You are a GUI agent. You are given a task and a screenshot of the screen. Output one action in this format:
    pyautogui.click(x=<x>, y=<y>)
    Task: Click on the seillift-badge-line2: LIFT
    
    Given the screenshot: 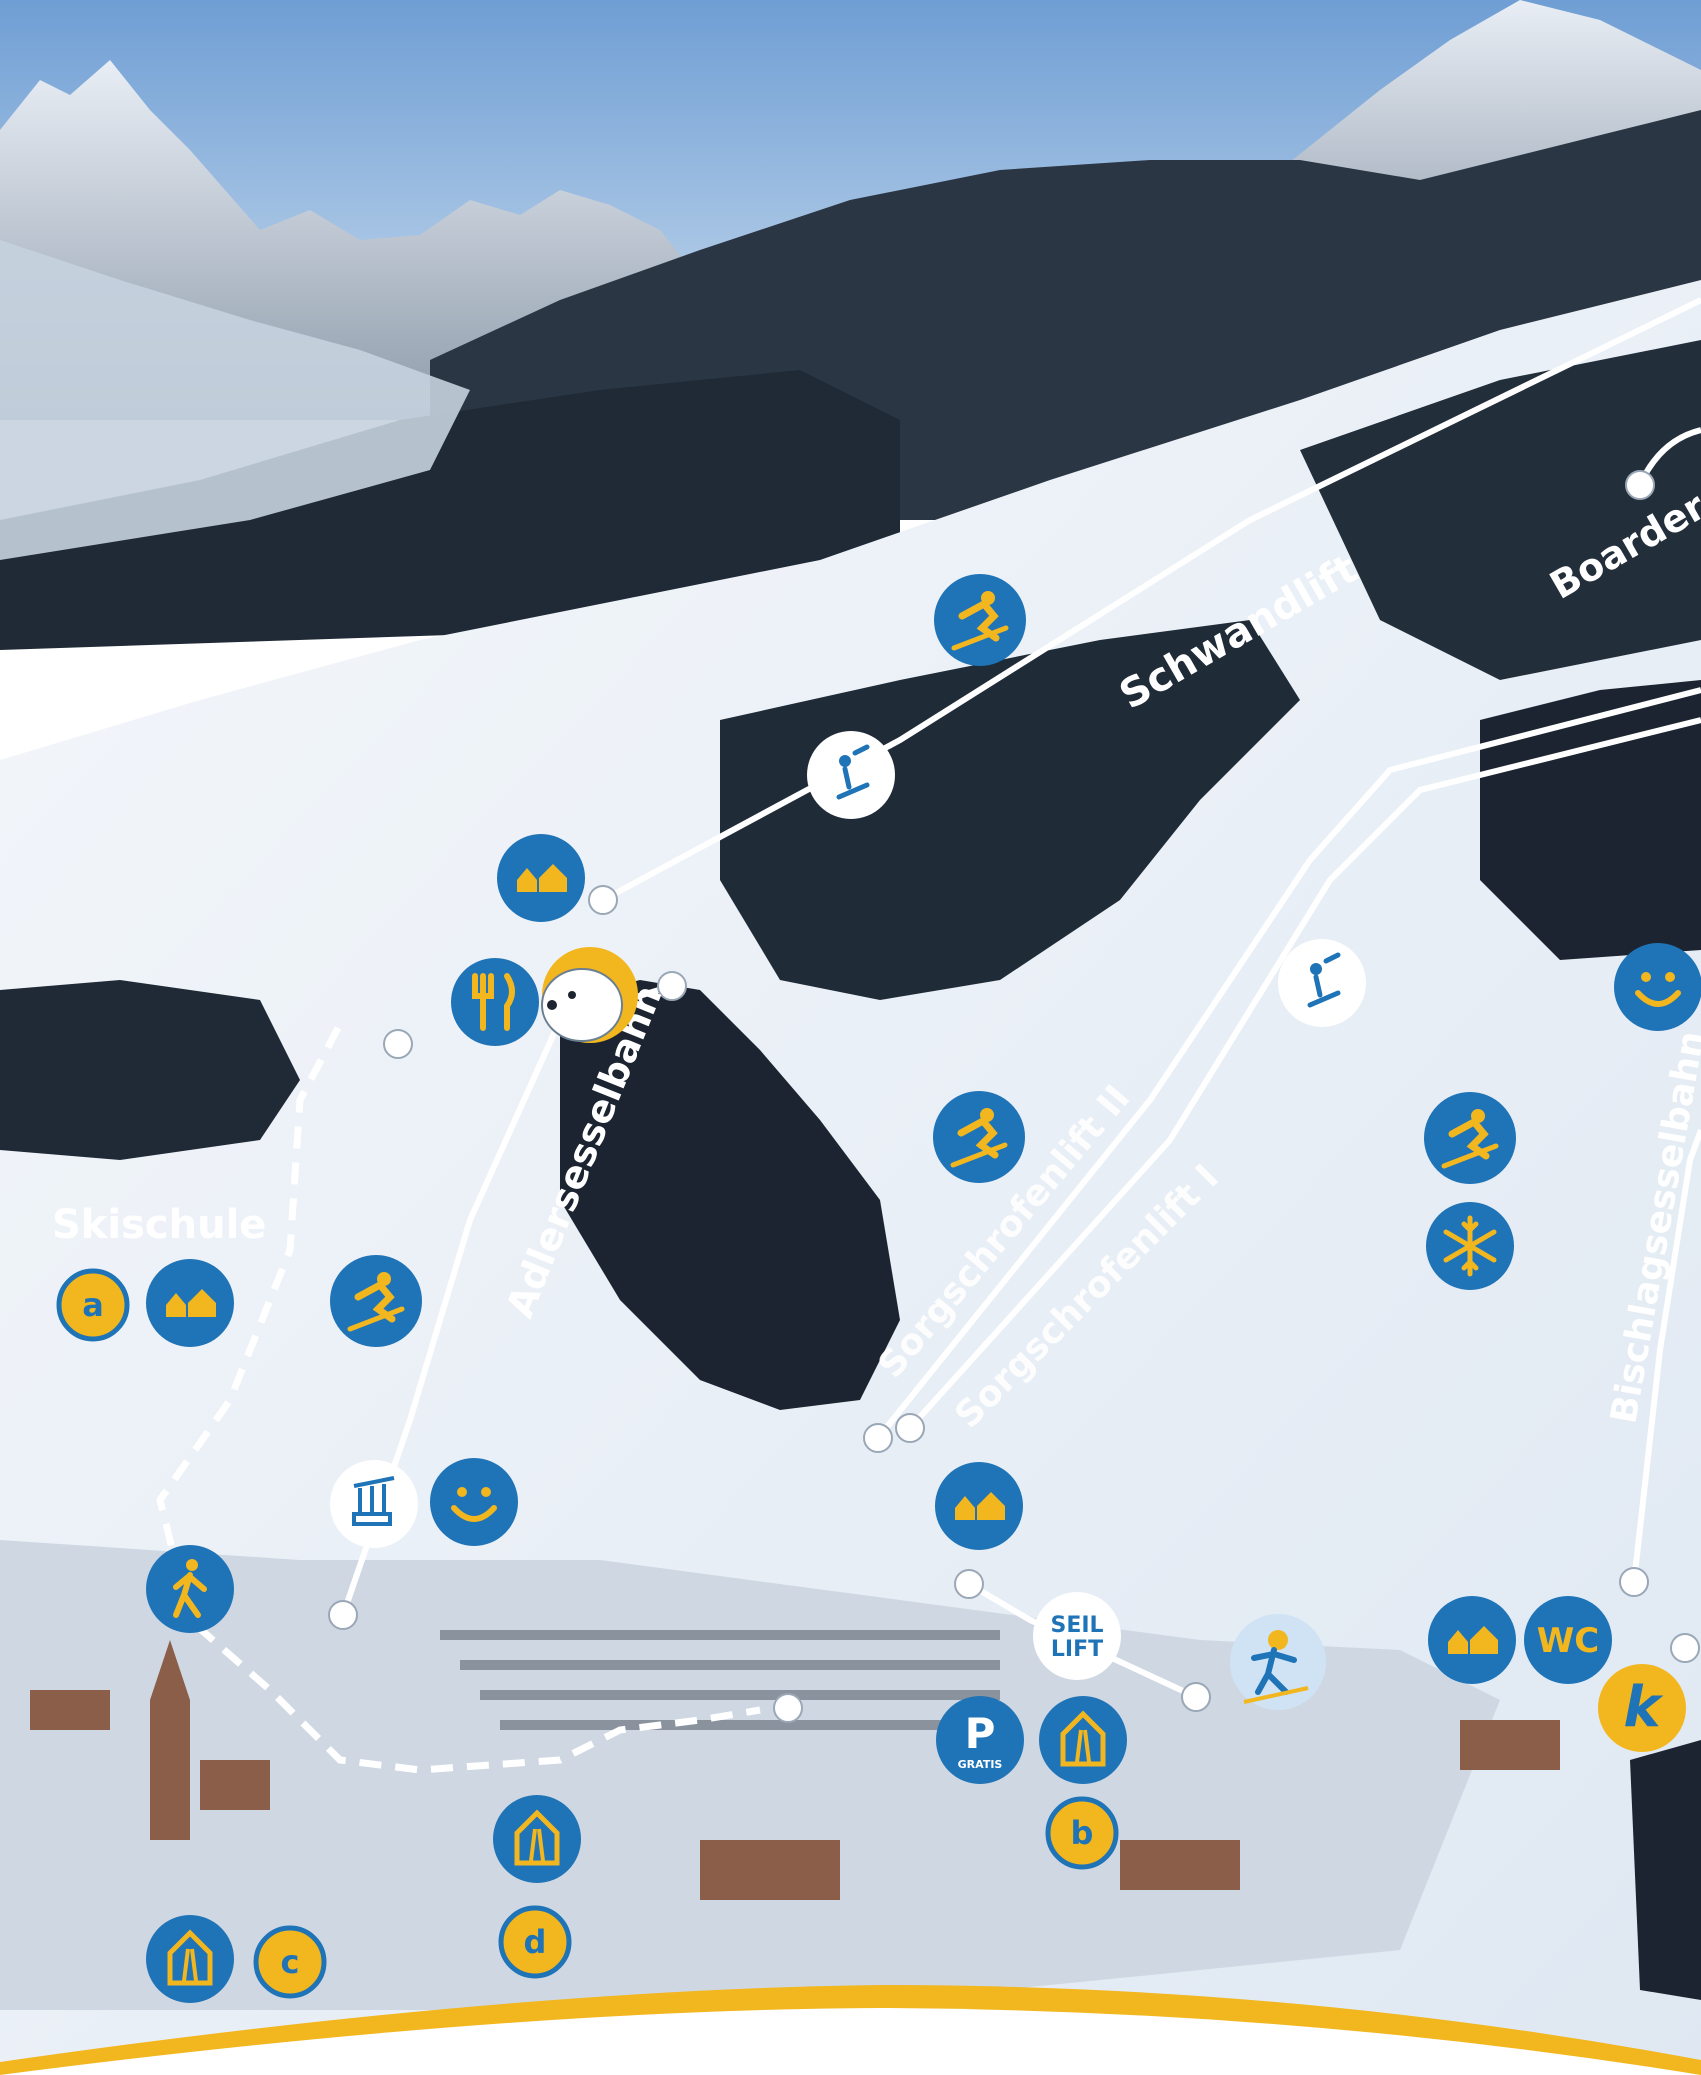 What is the action you would take?
    pyautogui.click(x=1077, y=1649)
    